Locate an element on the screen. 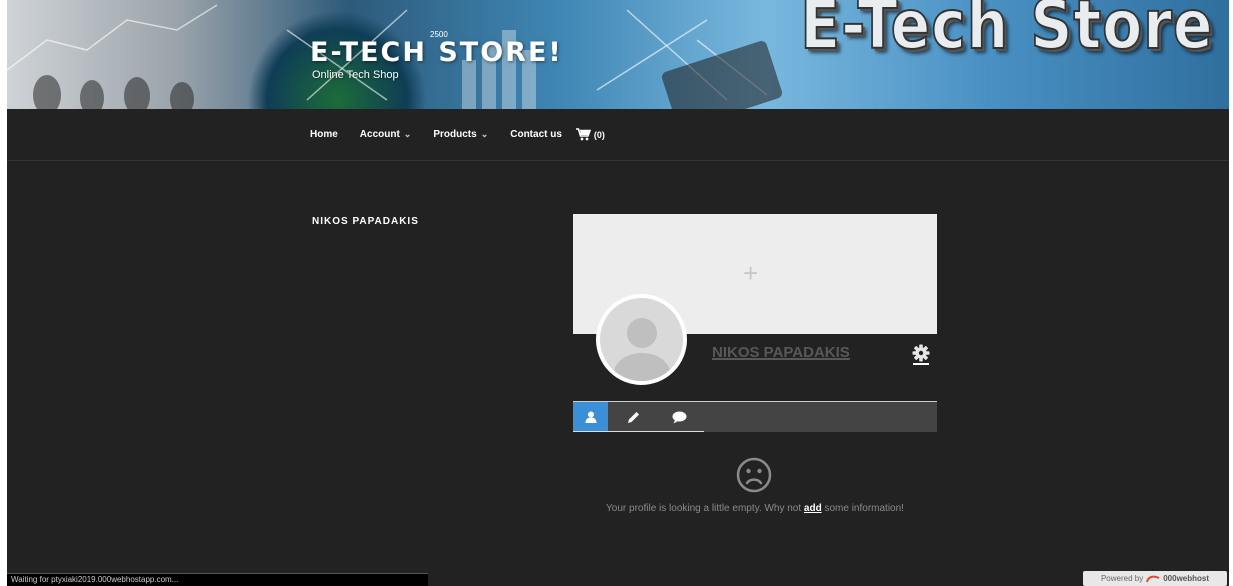 The height and width of the screenshot is (586, 1233). sad-face-icon is located at coordinates (754, 475).